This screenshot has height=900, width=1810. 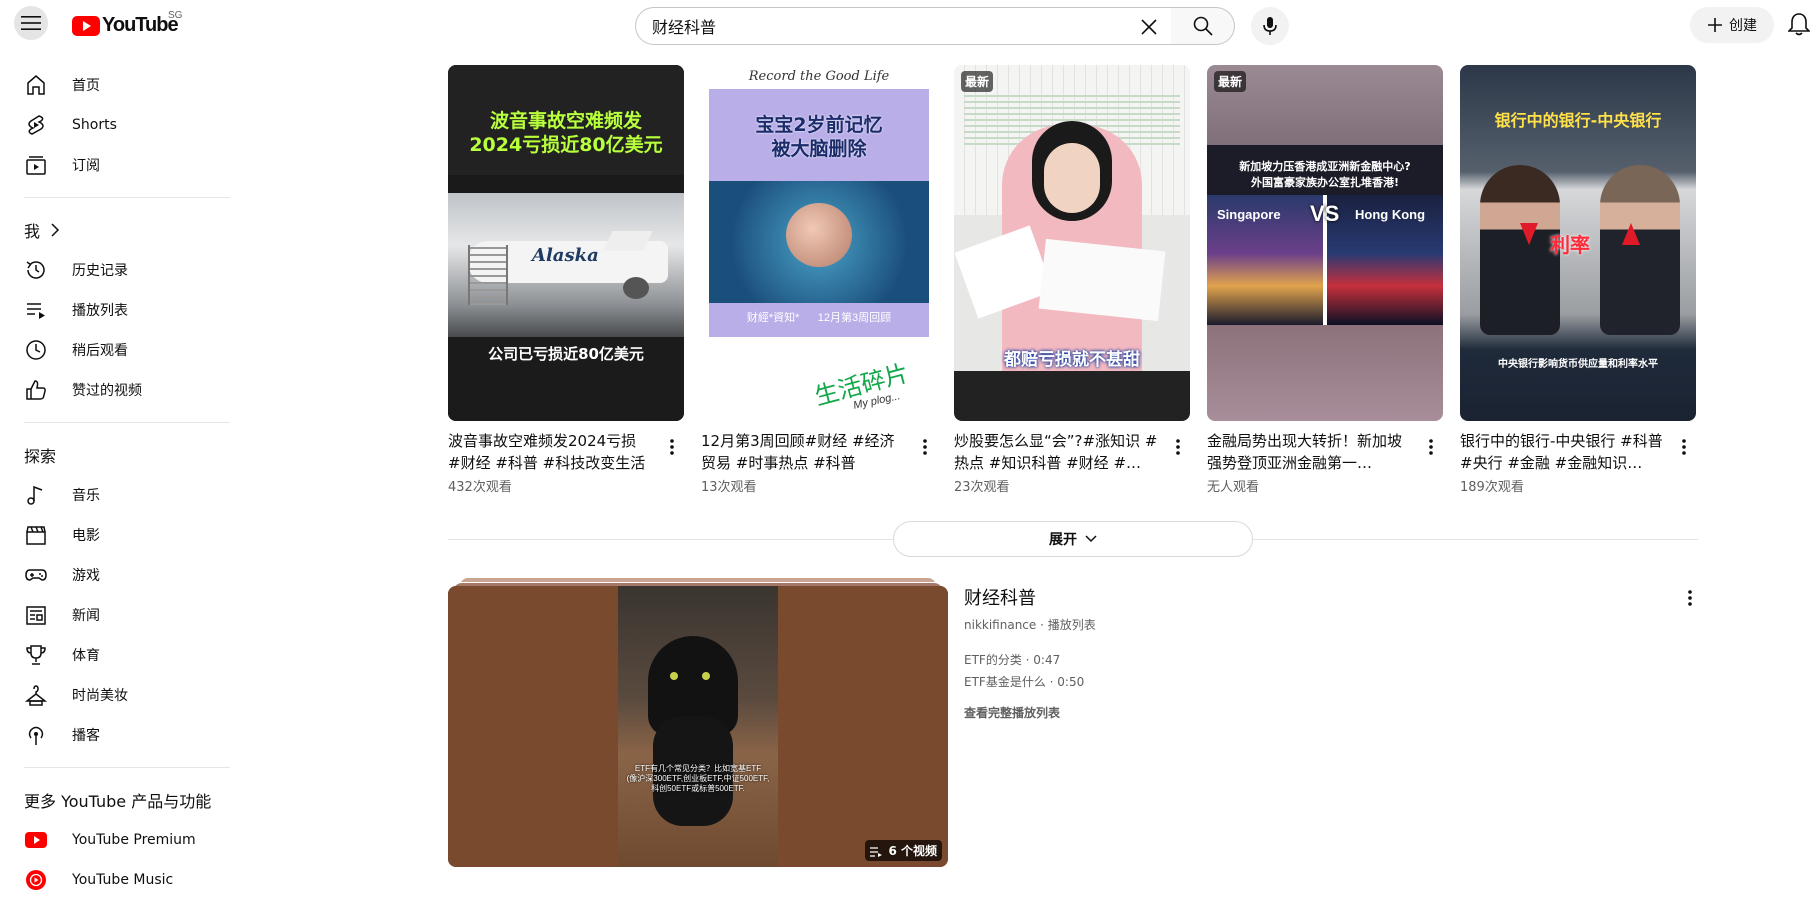 I want to click on short-title: 12月第3周回顾#财经 #经济贸易 #时事热点 #科普, so click(x=803, y=452).